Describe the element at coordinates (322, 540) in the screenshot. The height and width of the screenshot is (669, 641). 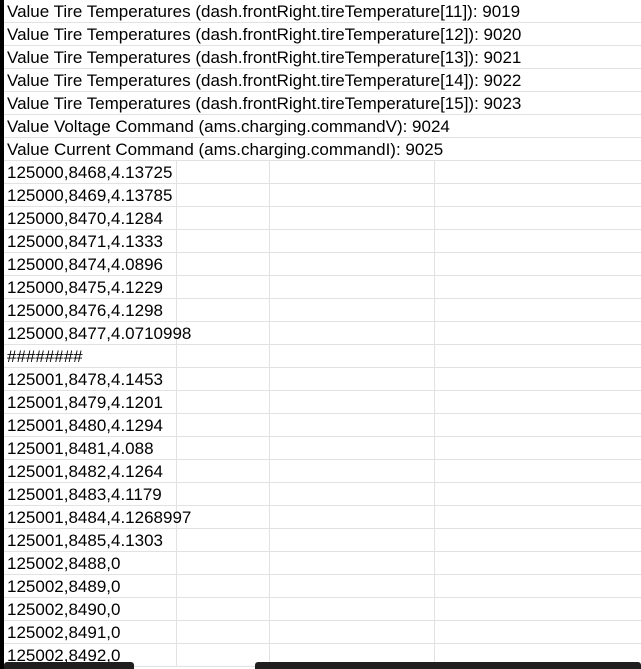
I see `table-row: 125001,8485,4.1303` at that location.